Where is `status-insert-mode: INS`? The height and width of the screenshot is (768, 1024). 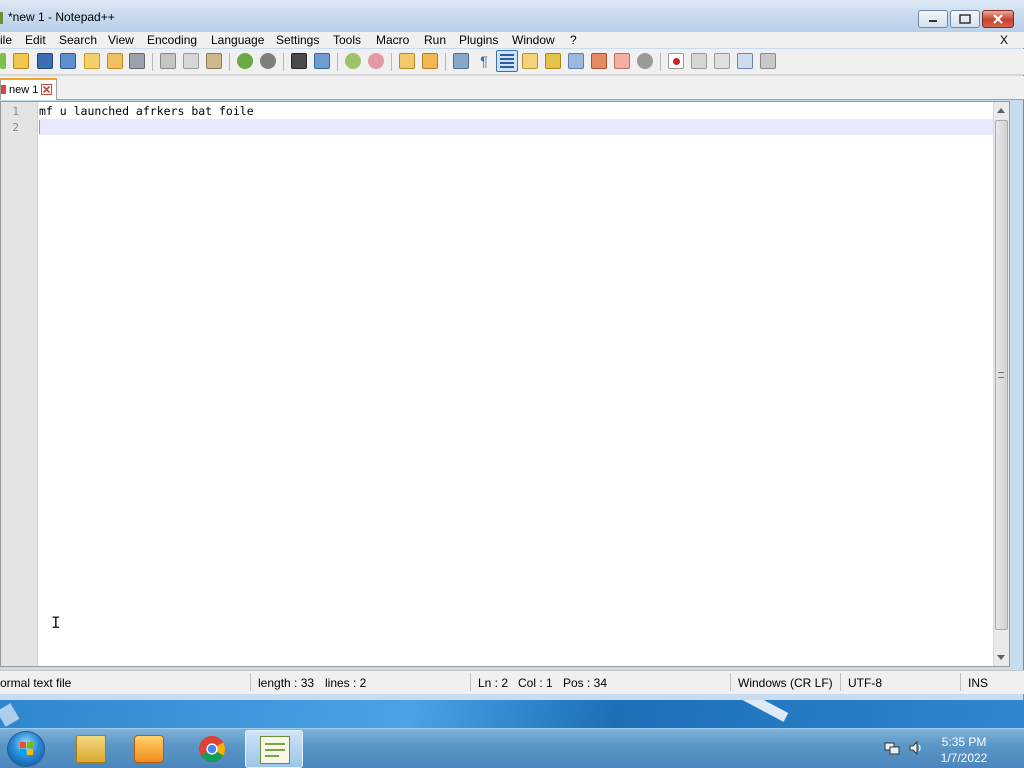
status-insert-mode: INS is located at coordinates (978, 683).